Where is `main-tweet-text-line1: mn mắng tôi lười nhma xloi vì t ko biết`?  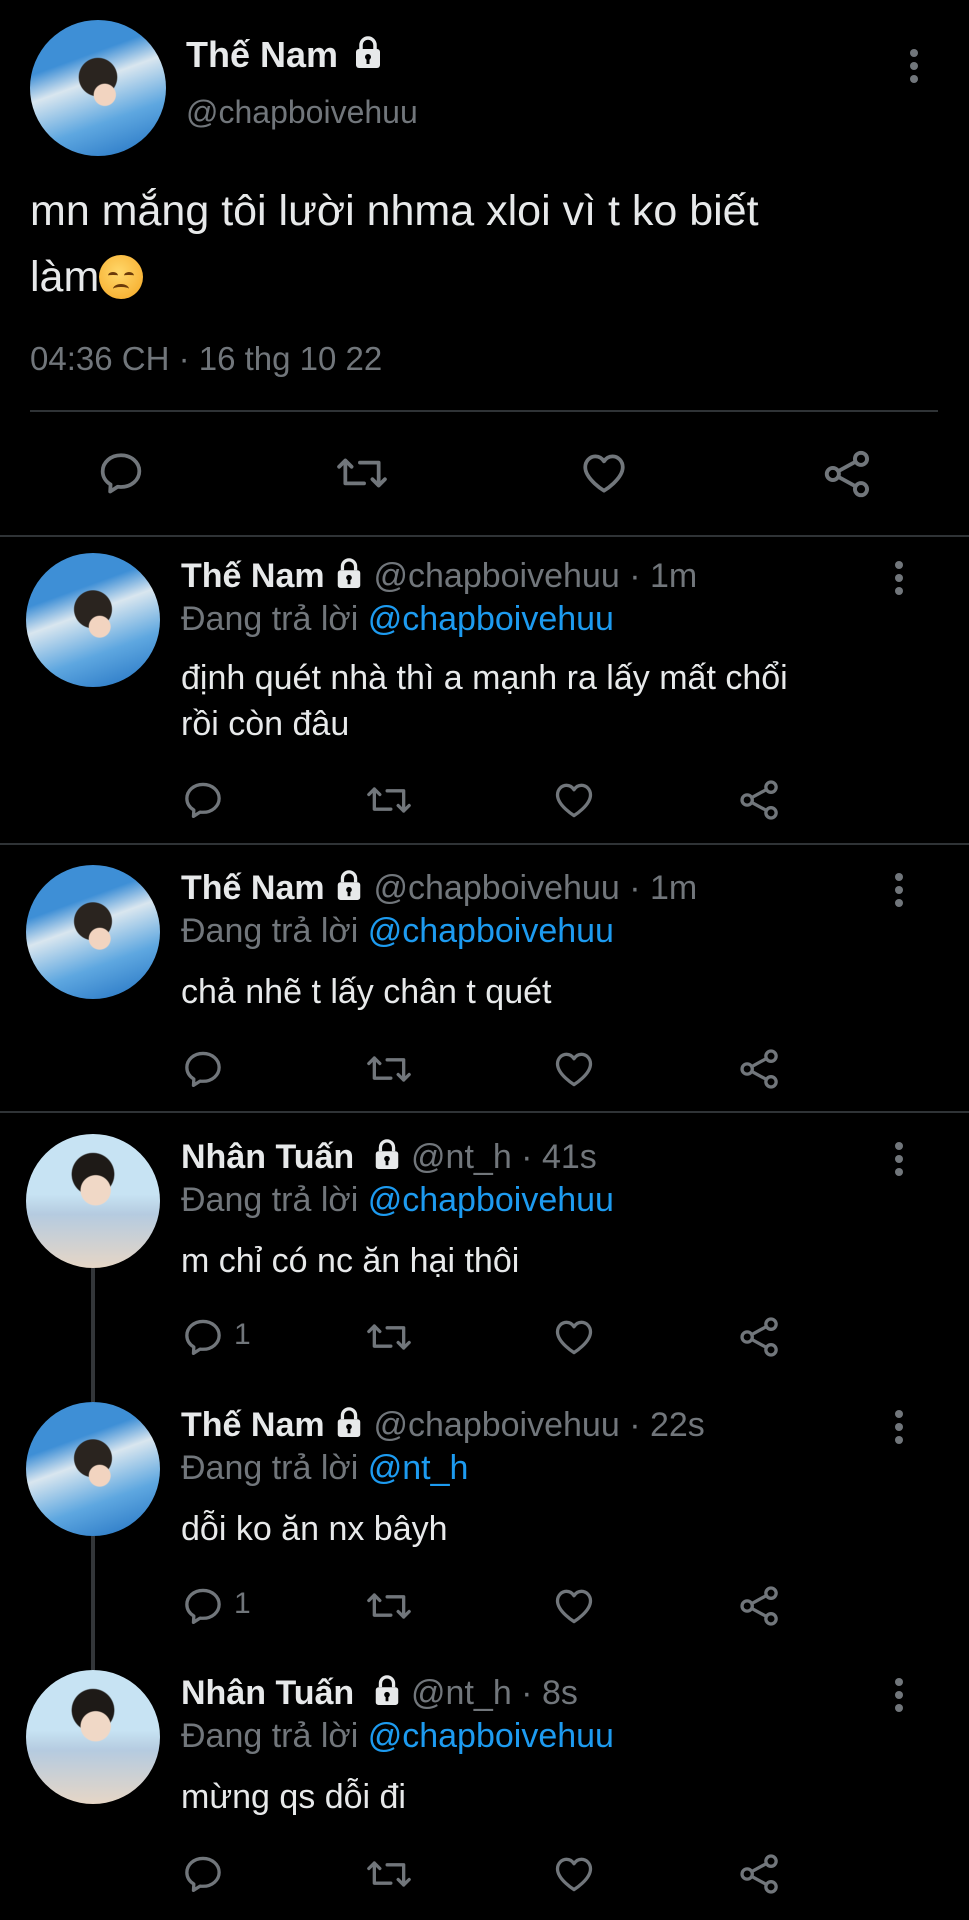 main-tweet-text-line1: mn mắng tôi lười nhma xloi vì t ko biết is located at coordinates (394, 211).